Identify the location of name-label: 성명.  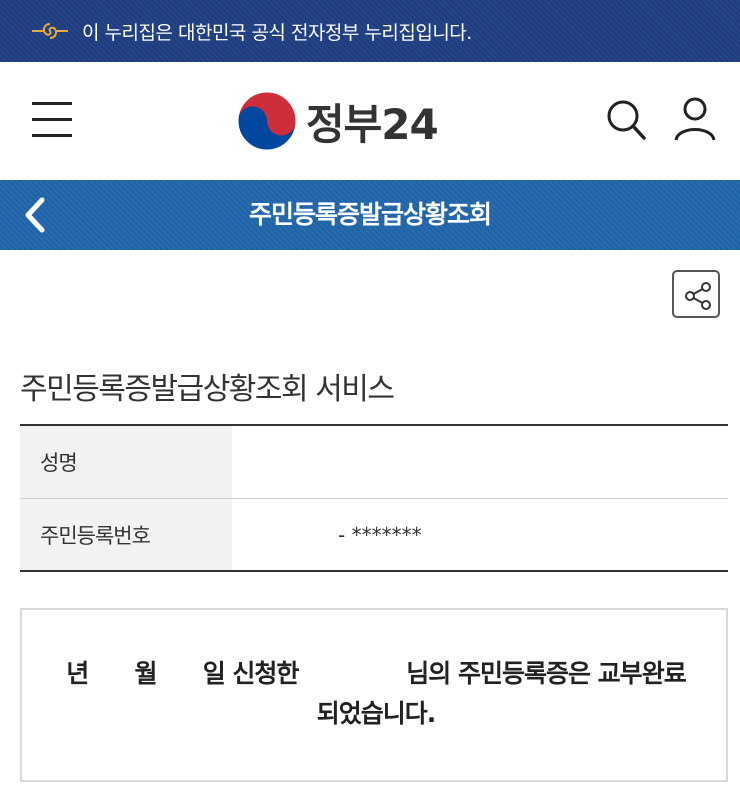
(126, 462).